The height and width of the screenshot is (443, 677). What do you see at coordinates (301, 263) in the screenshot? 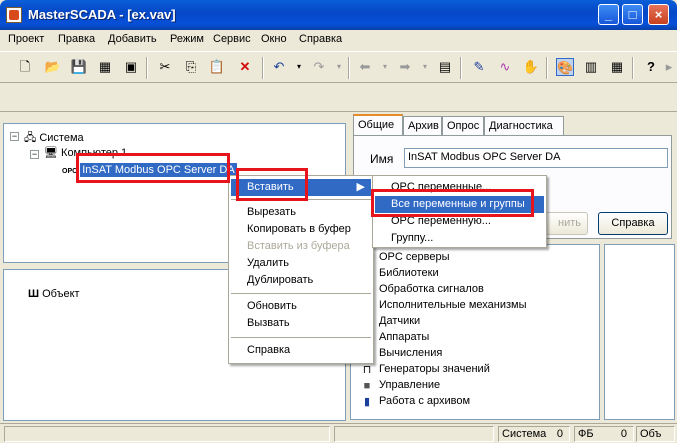
I see `ctx-delete: Удалить` at bounding box center [301, 263].